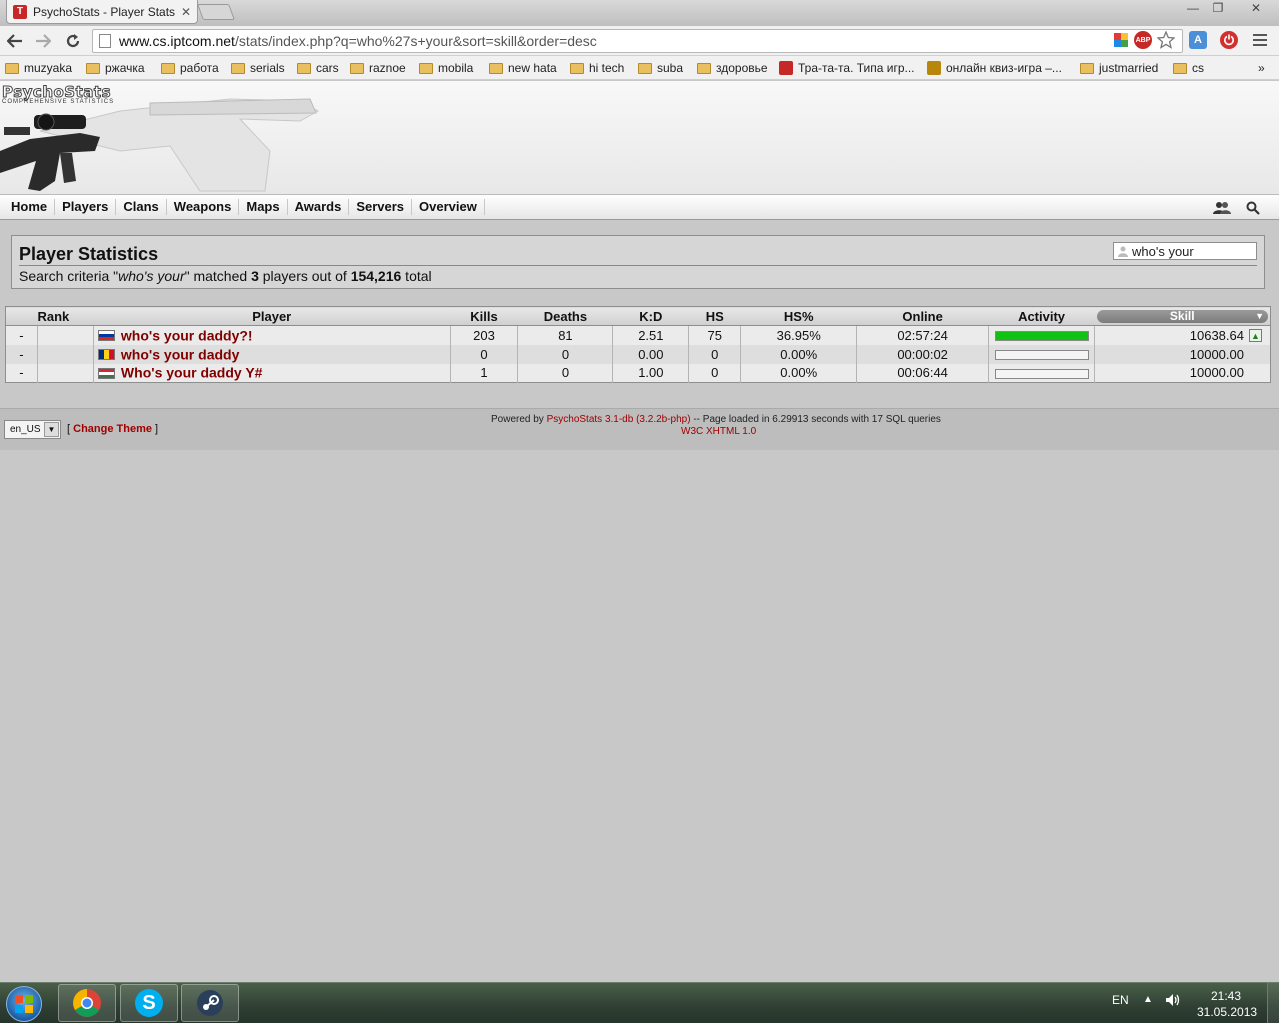 This screenshot has height=1023, width=1279. Describe the element at coordinates (190, 68) in the screenshot. I see `bookmark-folder-3: работа` at that location.